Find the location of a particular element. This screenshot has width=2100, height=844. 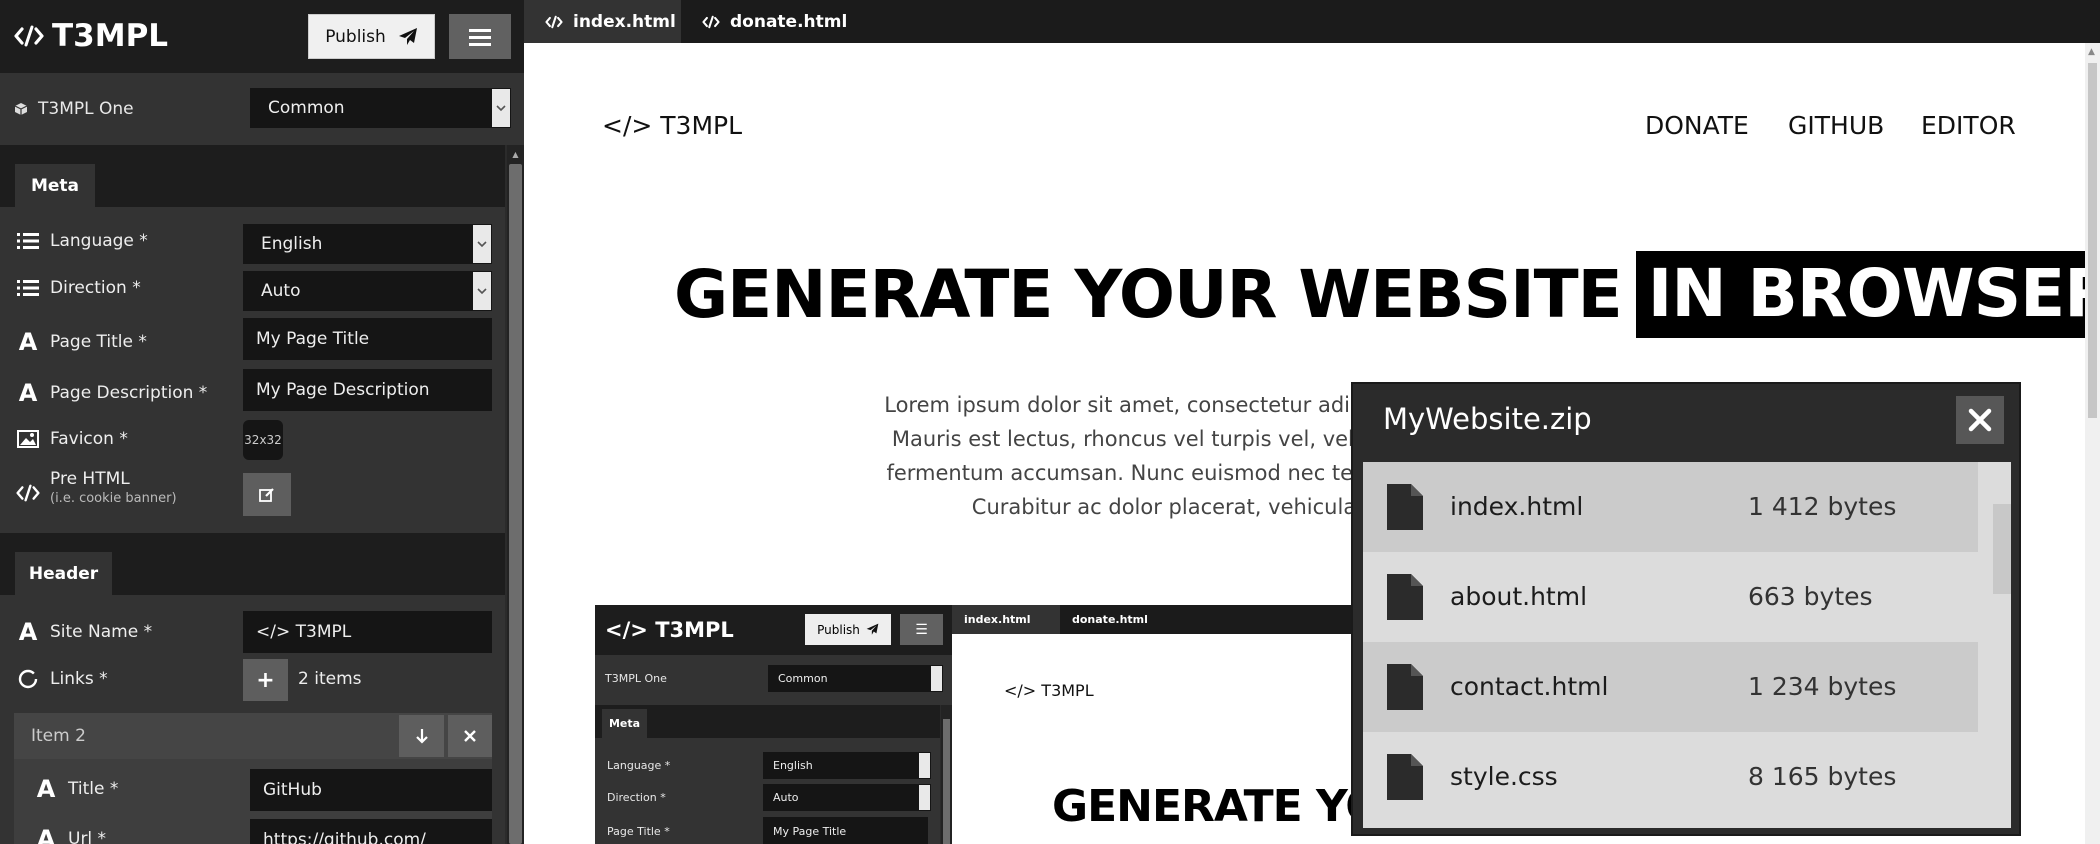

site-logo: </> T3MPL is located at coordinates (672, 125).